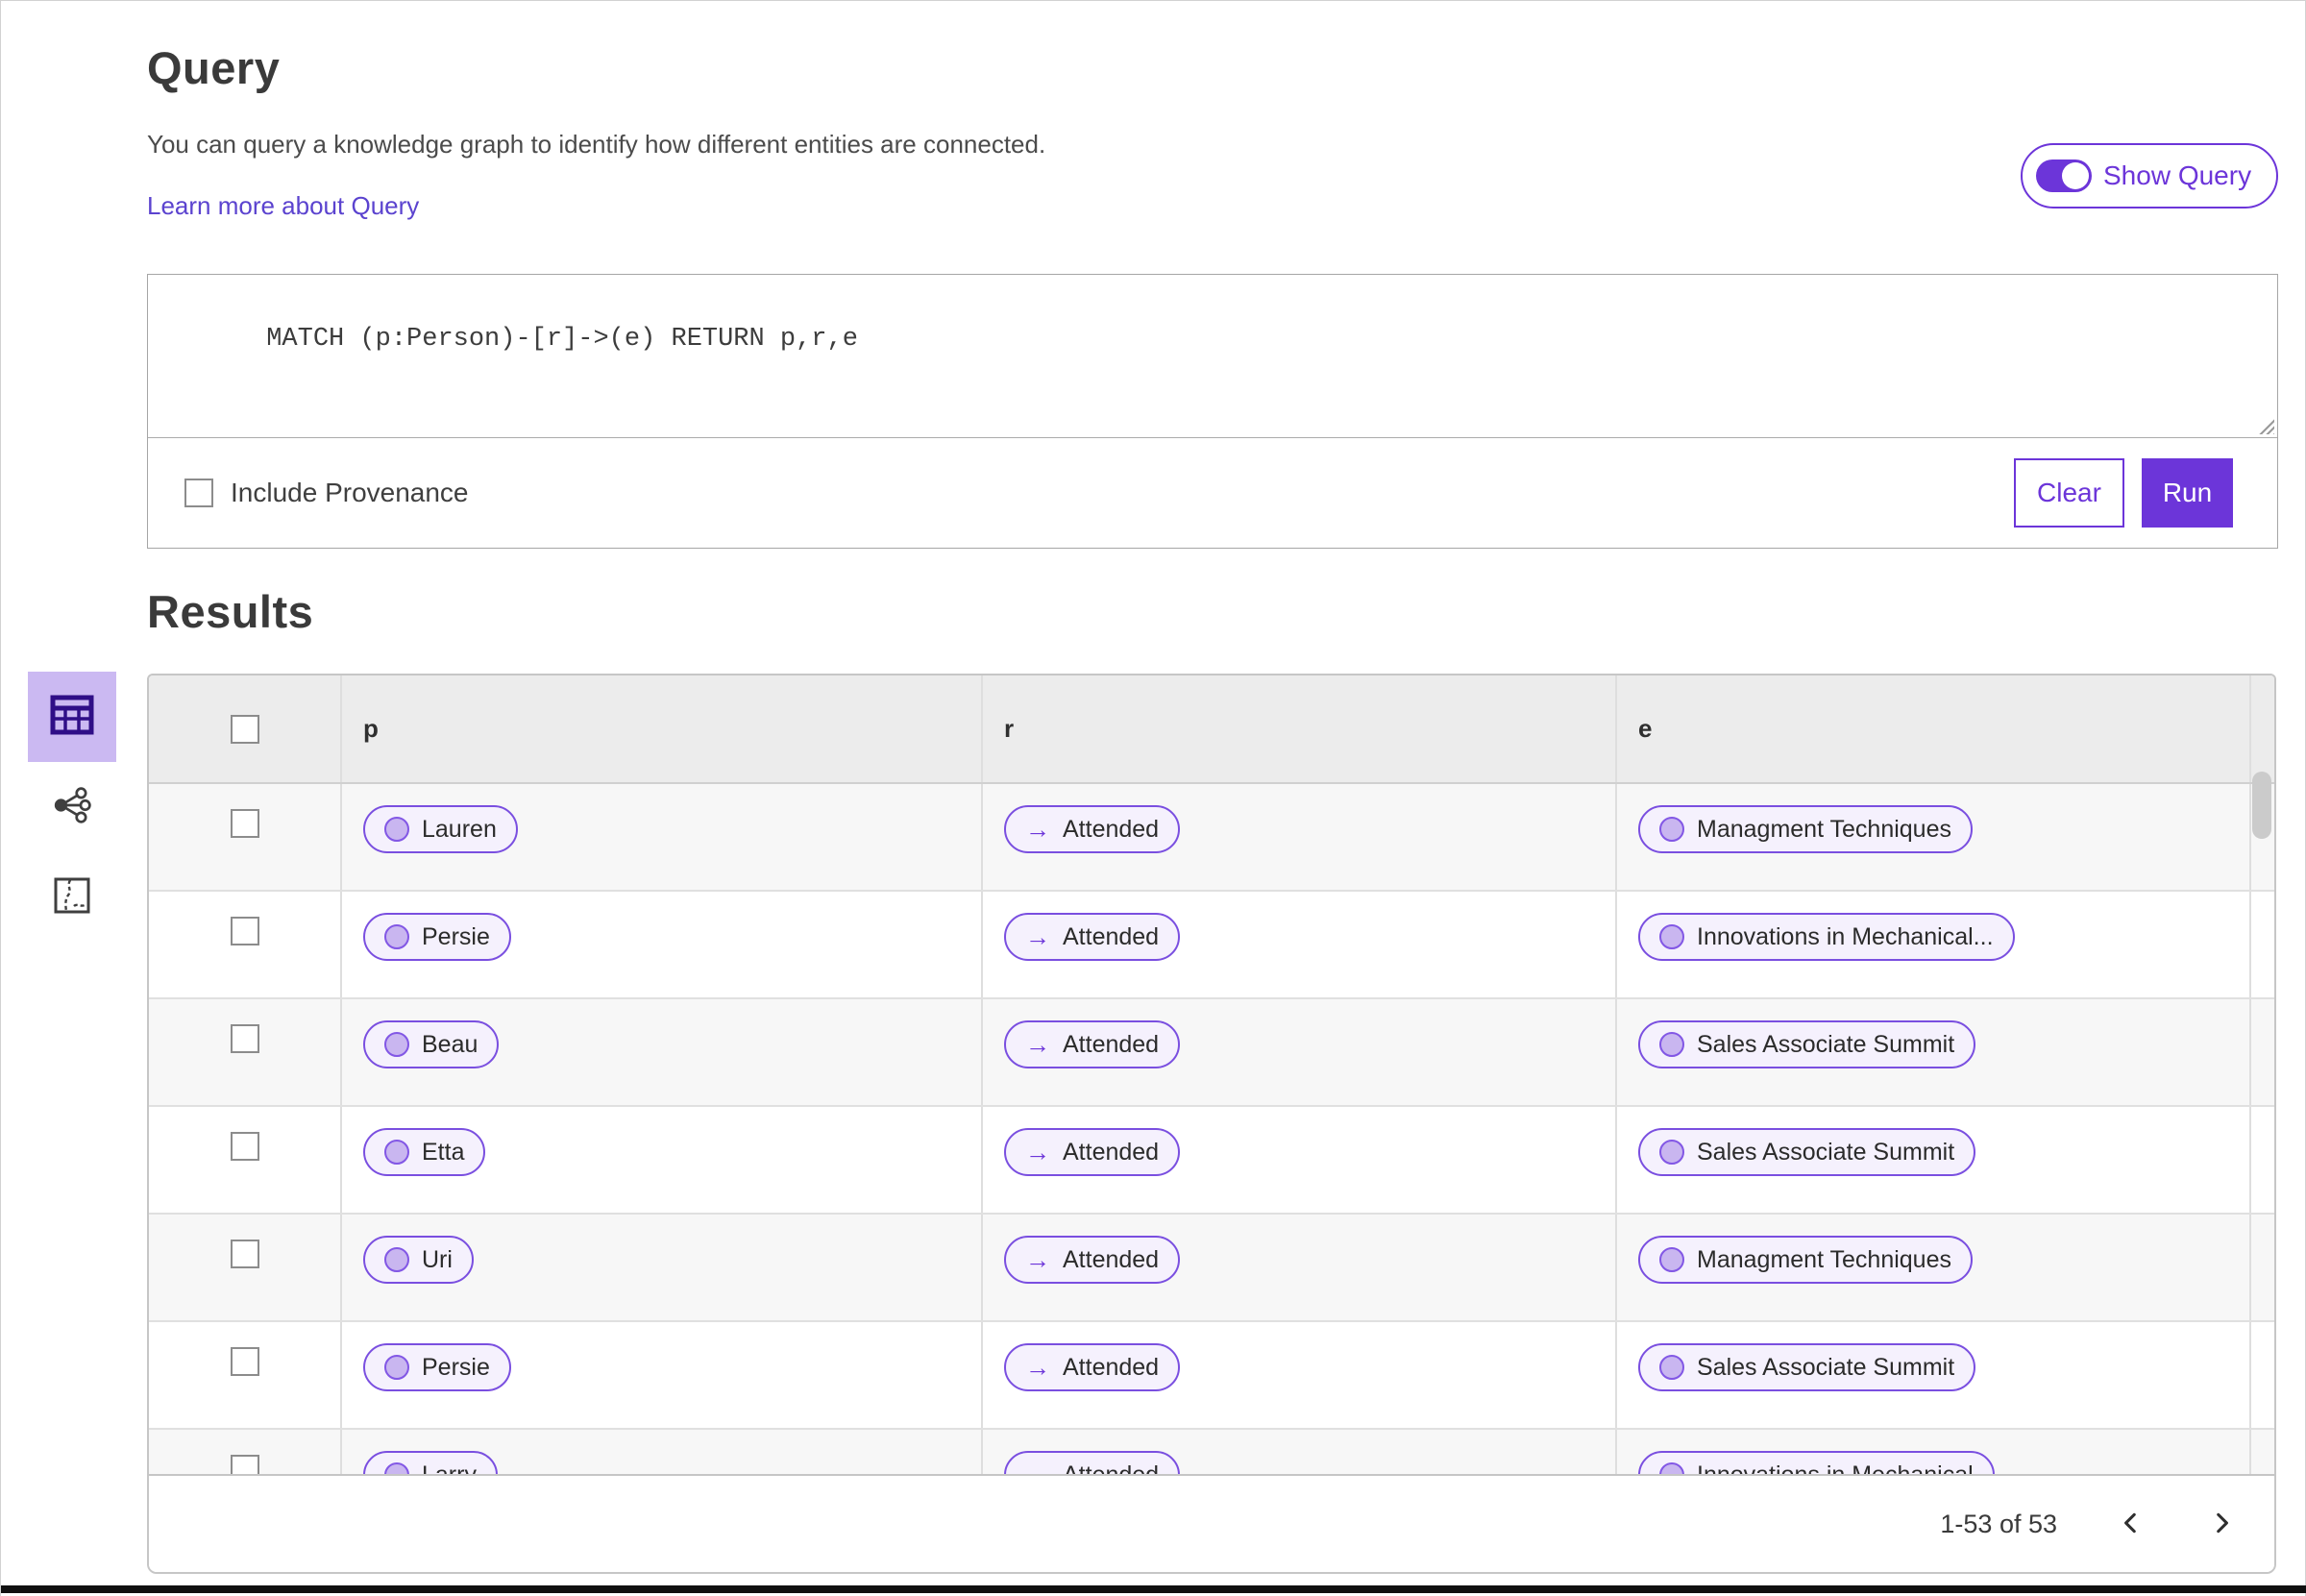 This screenshot has width=2306, height=1596. I want to click on run-button: Run, so click(2187, 493).